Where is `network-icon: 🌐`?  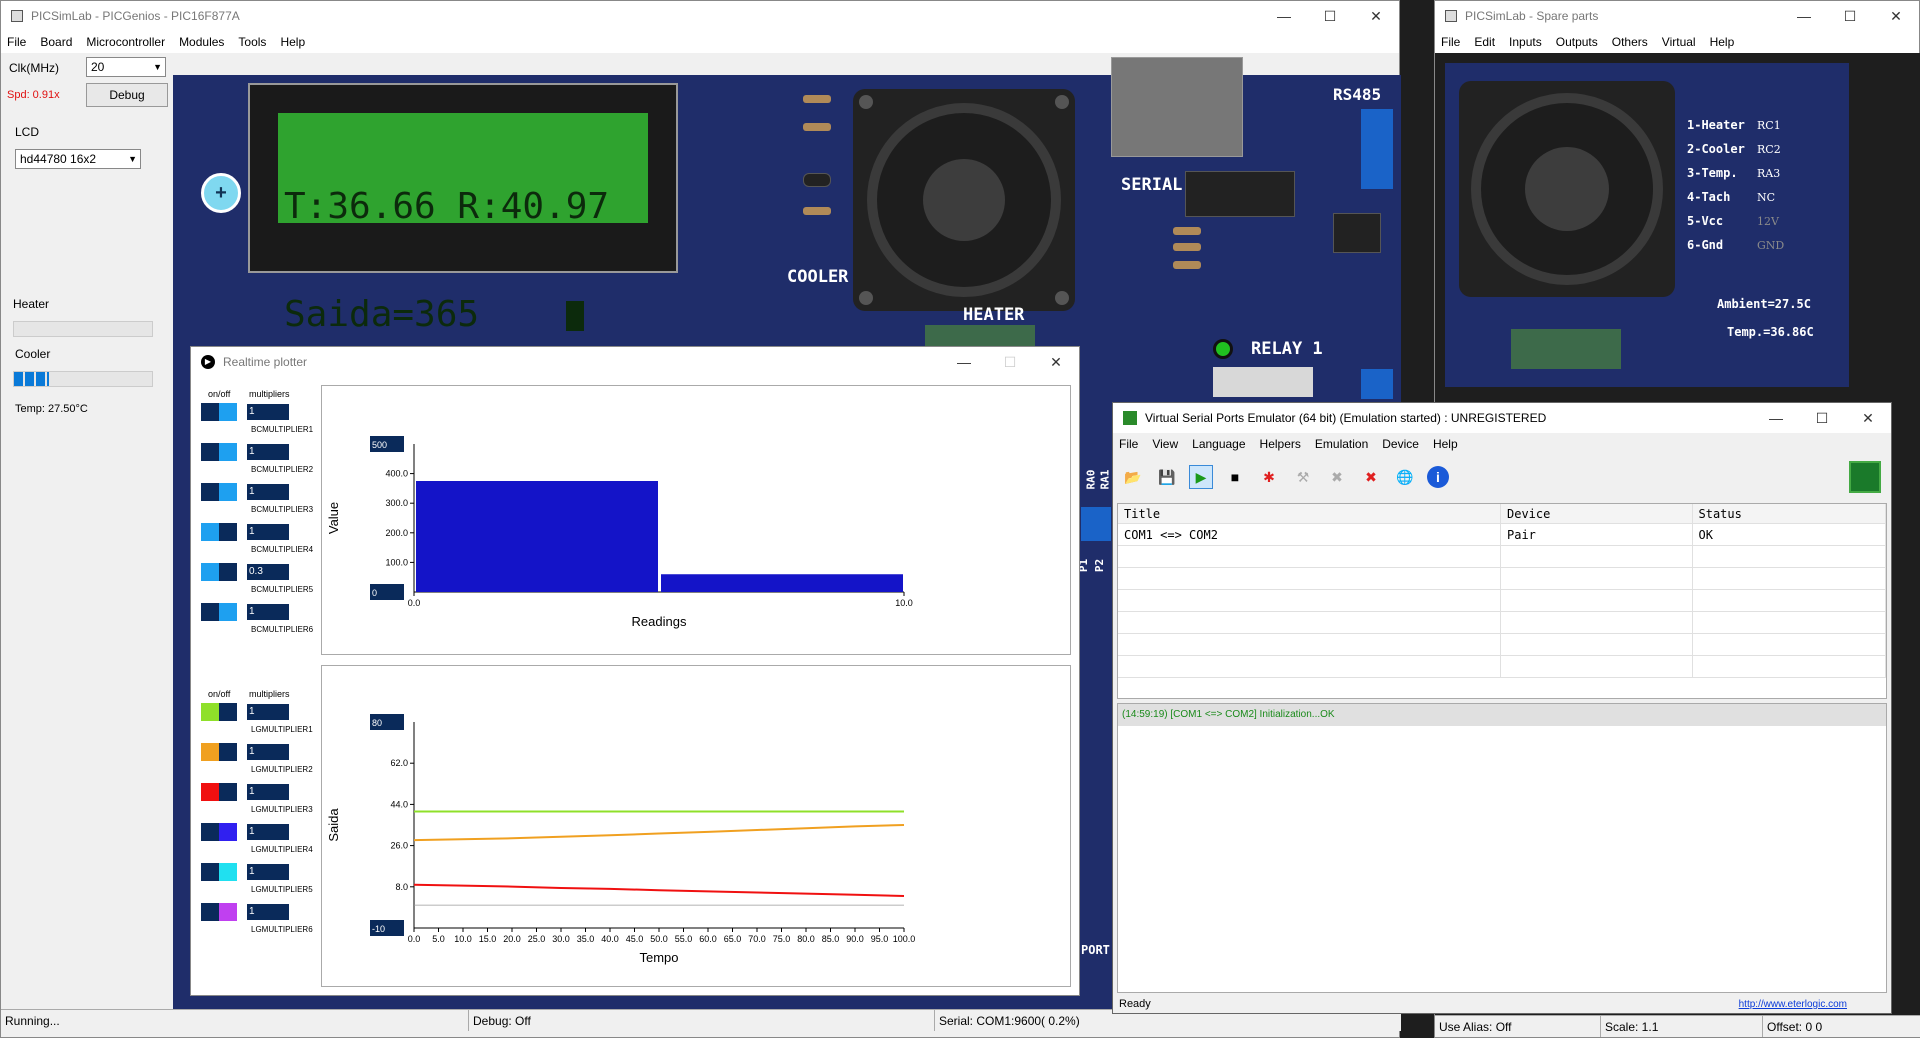
network-icon: 🌐 is located at coordinates (1405, 477).